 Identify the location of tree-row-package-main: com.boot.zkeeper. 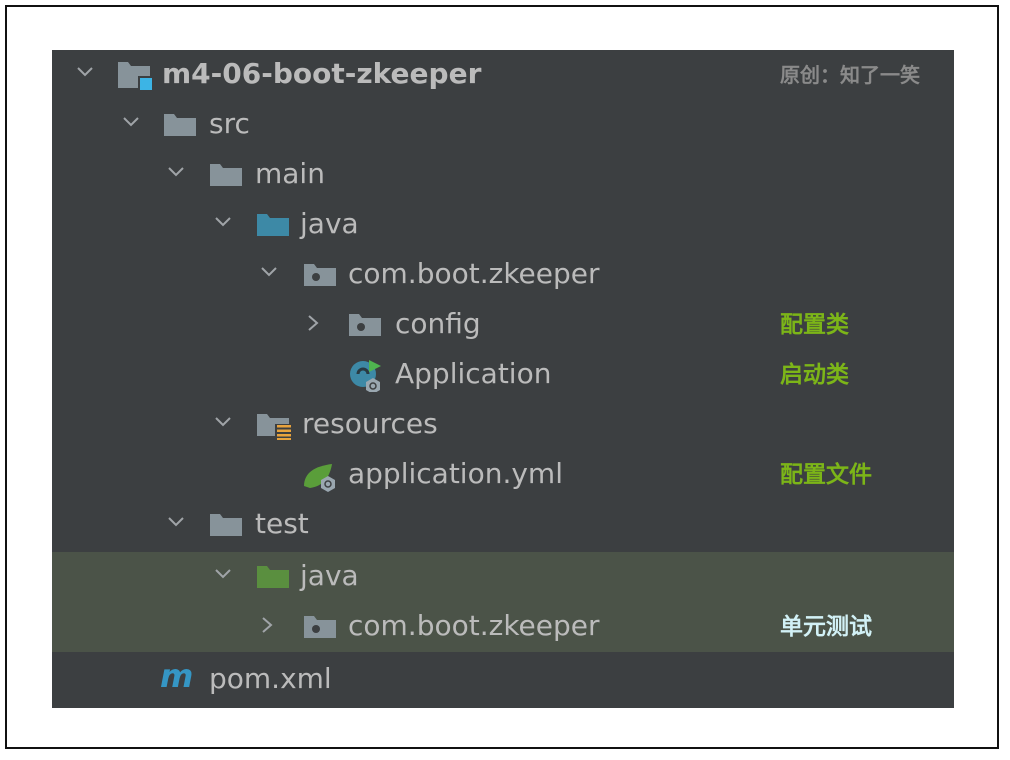
(503, 275).